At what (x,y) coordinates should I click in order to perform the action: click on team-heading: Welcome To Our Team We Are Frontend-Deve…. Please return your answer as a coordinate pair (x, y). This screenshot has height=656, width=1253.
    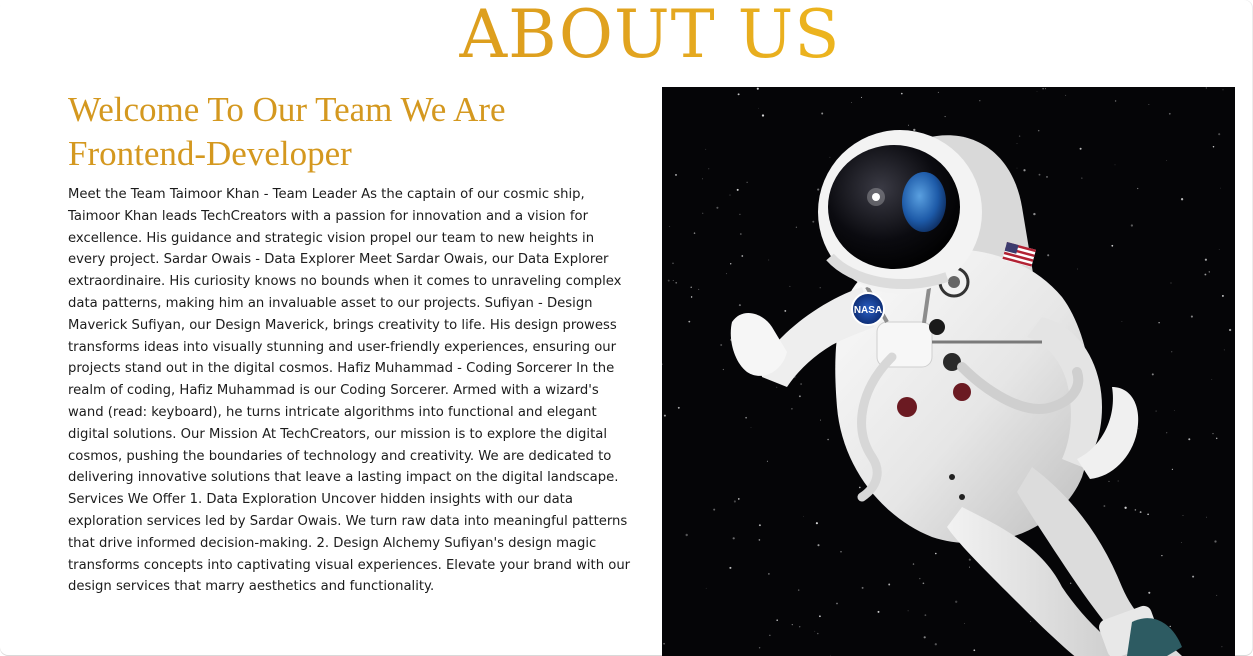
    Looking at the image, I should click on (287, 131).